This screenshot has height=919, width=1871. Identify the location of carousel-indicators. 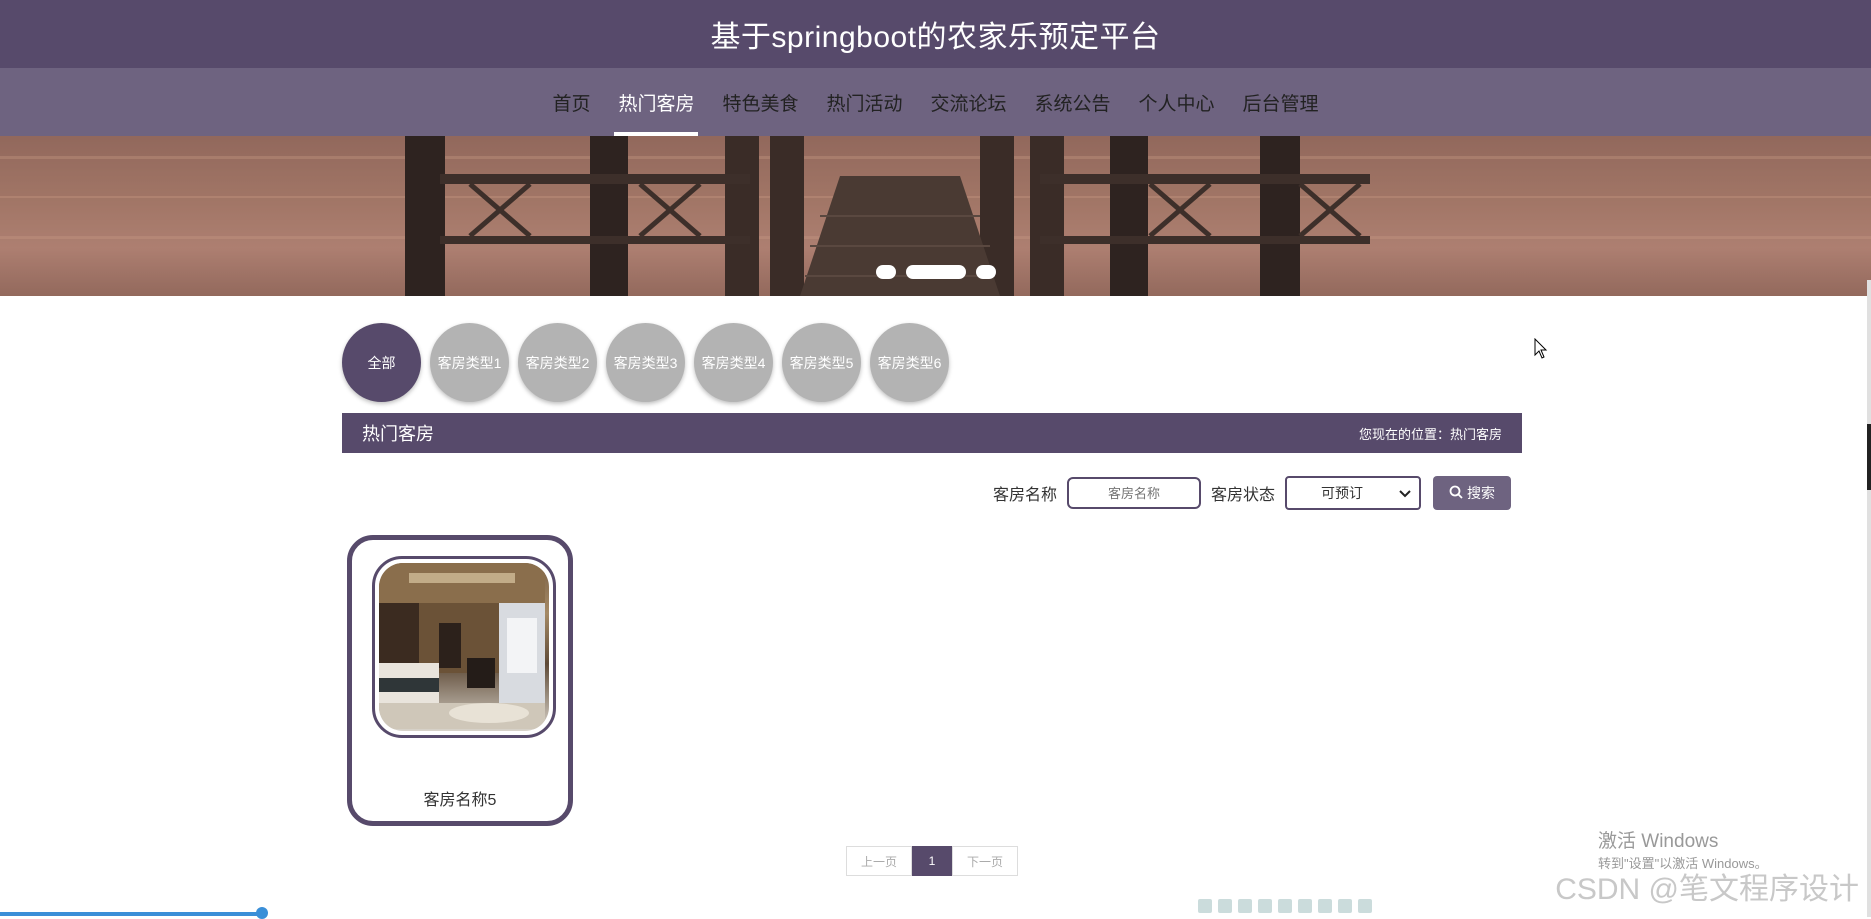
(935, 272).